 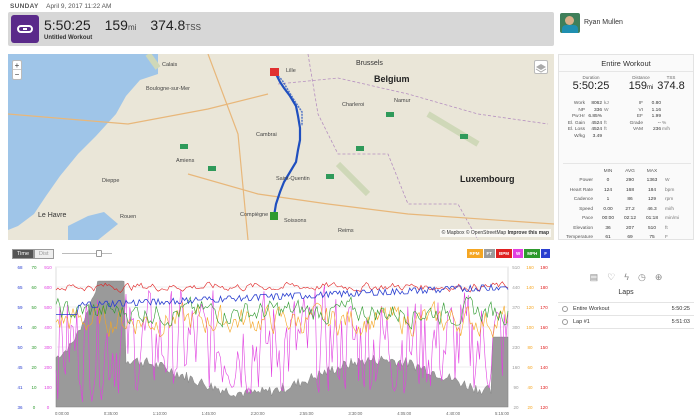 I want to click on range-row: Heart Rate 124 168 184 bpm, so click(x=627, y=191).